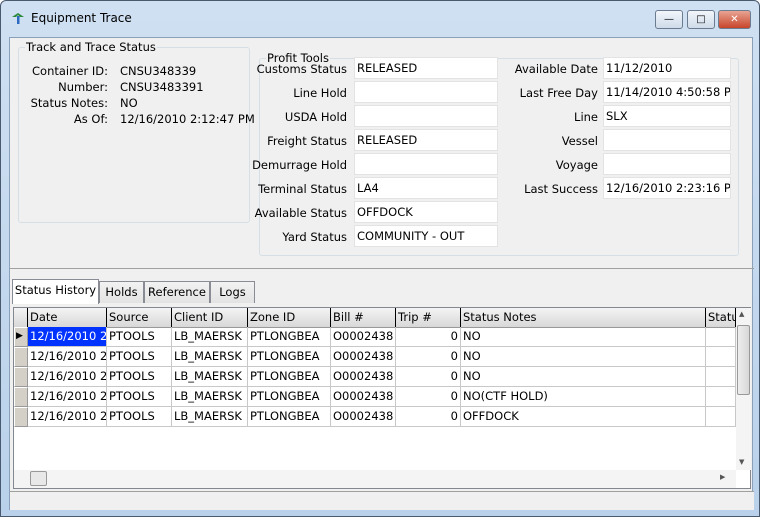 The width and height of the screenshot is (760, 517). Describe the element at coordinates (121, 292) in the screenshot. I see `tab-holds: Holds` at that location.